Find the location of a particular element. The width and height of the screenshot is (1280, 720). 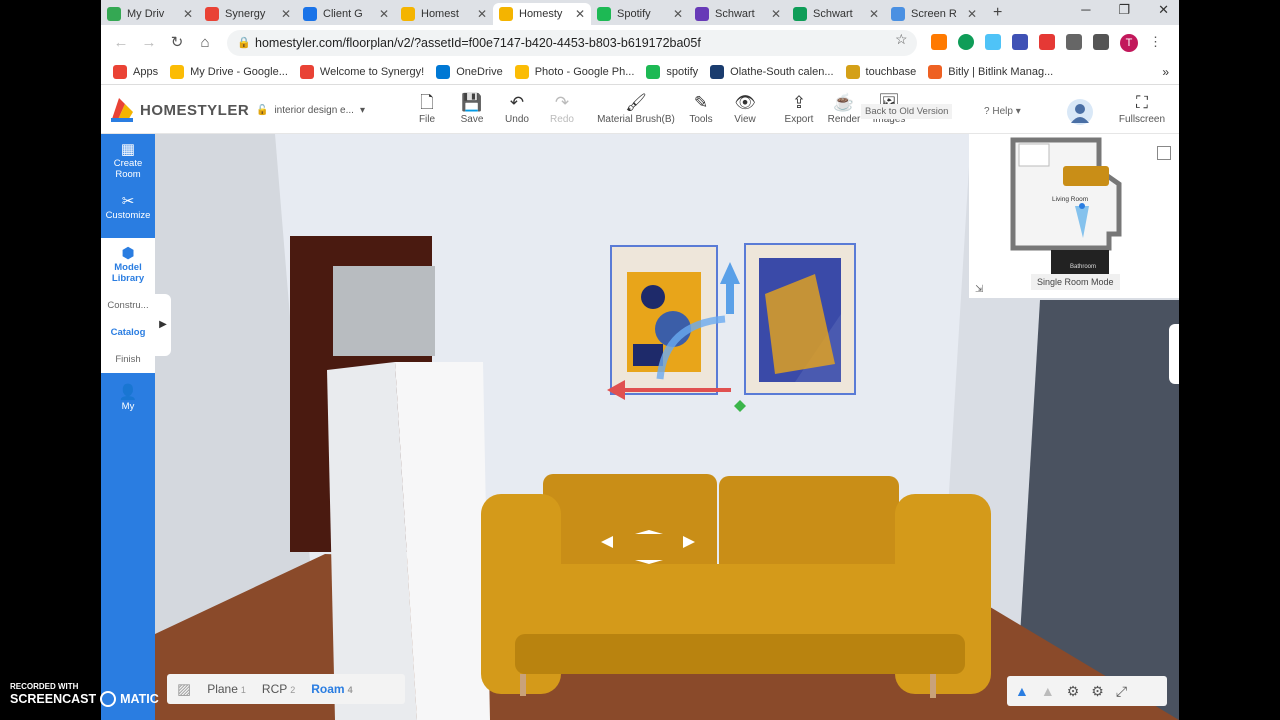

browser-tab: Homest ✕ is located at coordinates (444, 14).